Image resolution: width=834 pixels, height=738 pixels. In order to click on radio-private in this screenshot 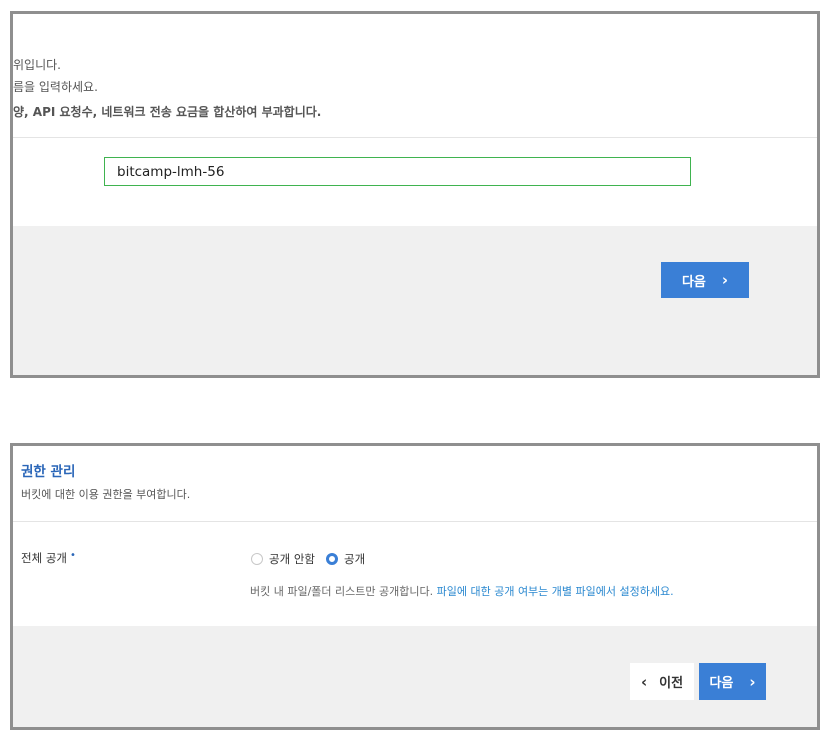, I will do `click(257, 559)`.